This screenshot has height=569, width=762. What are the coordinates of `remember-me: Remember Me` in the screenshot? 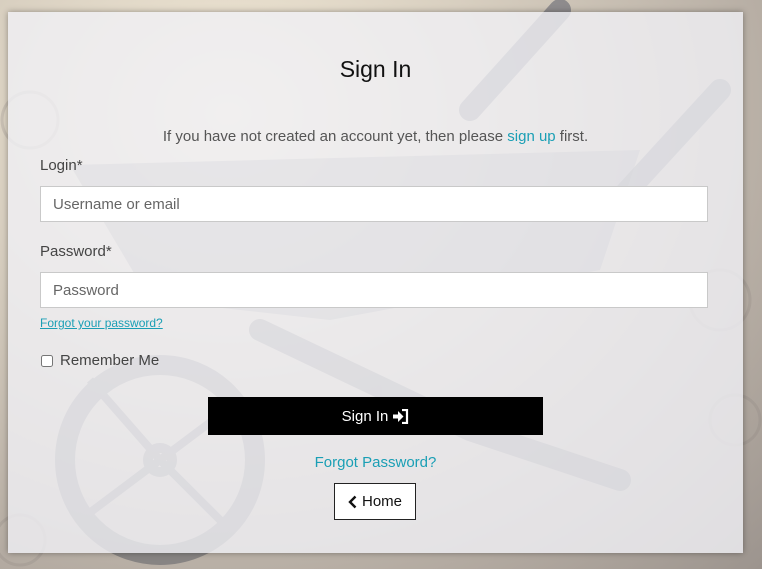 It's located at (99, 360).